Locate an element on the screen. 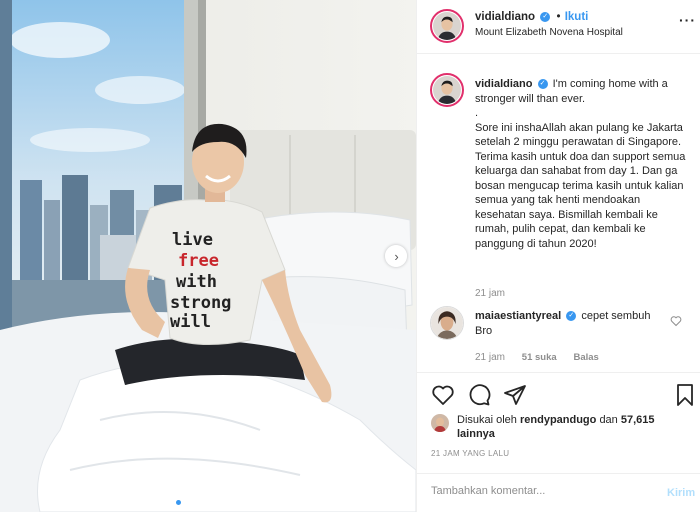 The width and height of the screenshot is (700, 512). next-photo-button: › is located at coordinates (396, 256).